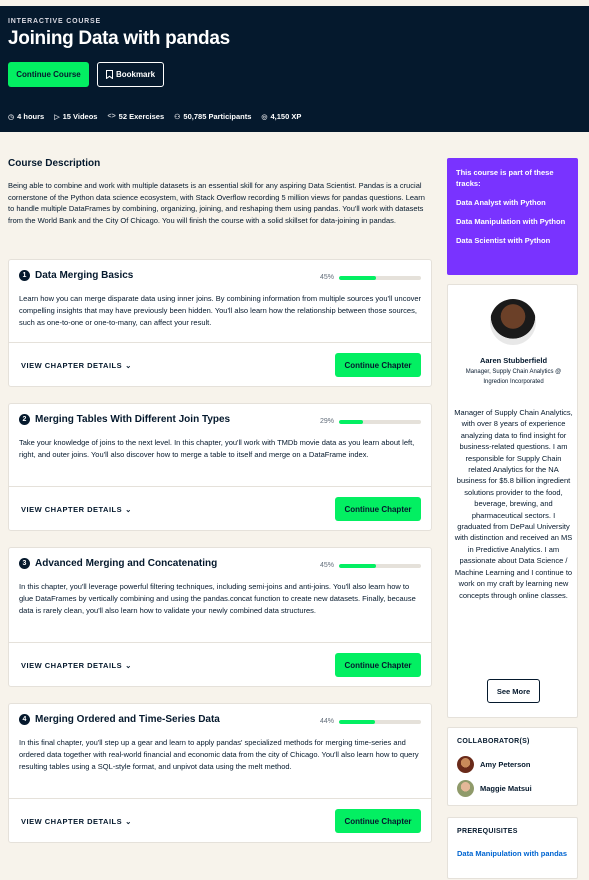 The width and height of the screenshot is (589, 880). What do you see at coordinates (136, 116) in the screenshot?
I see `stat-exercises: <> 52 Exercises` at bounding box center [136, 116].